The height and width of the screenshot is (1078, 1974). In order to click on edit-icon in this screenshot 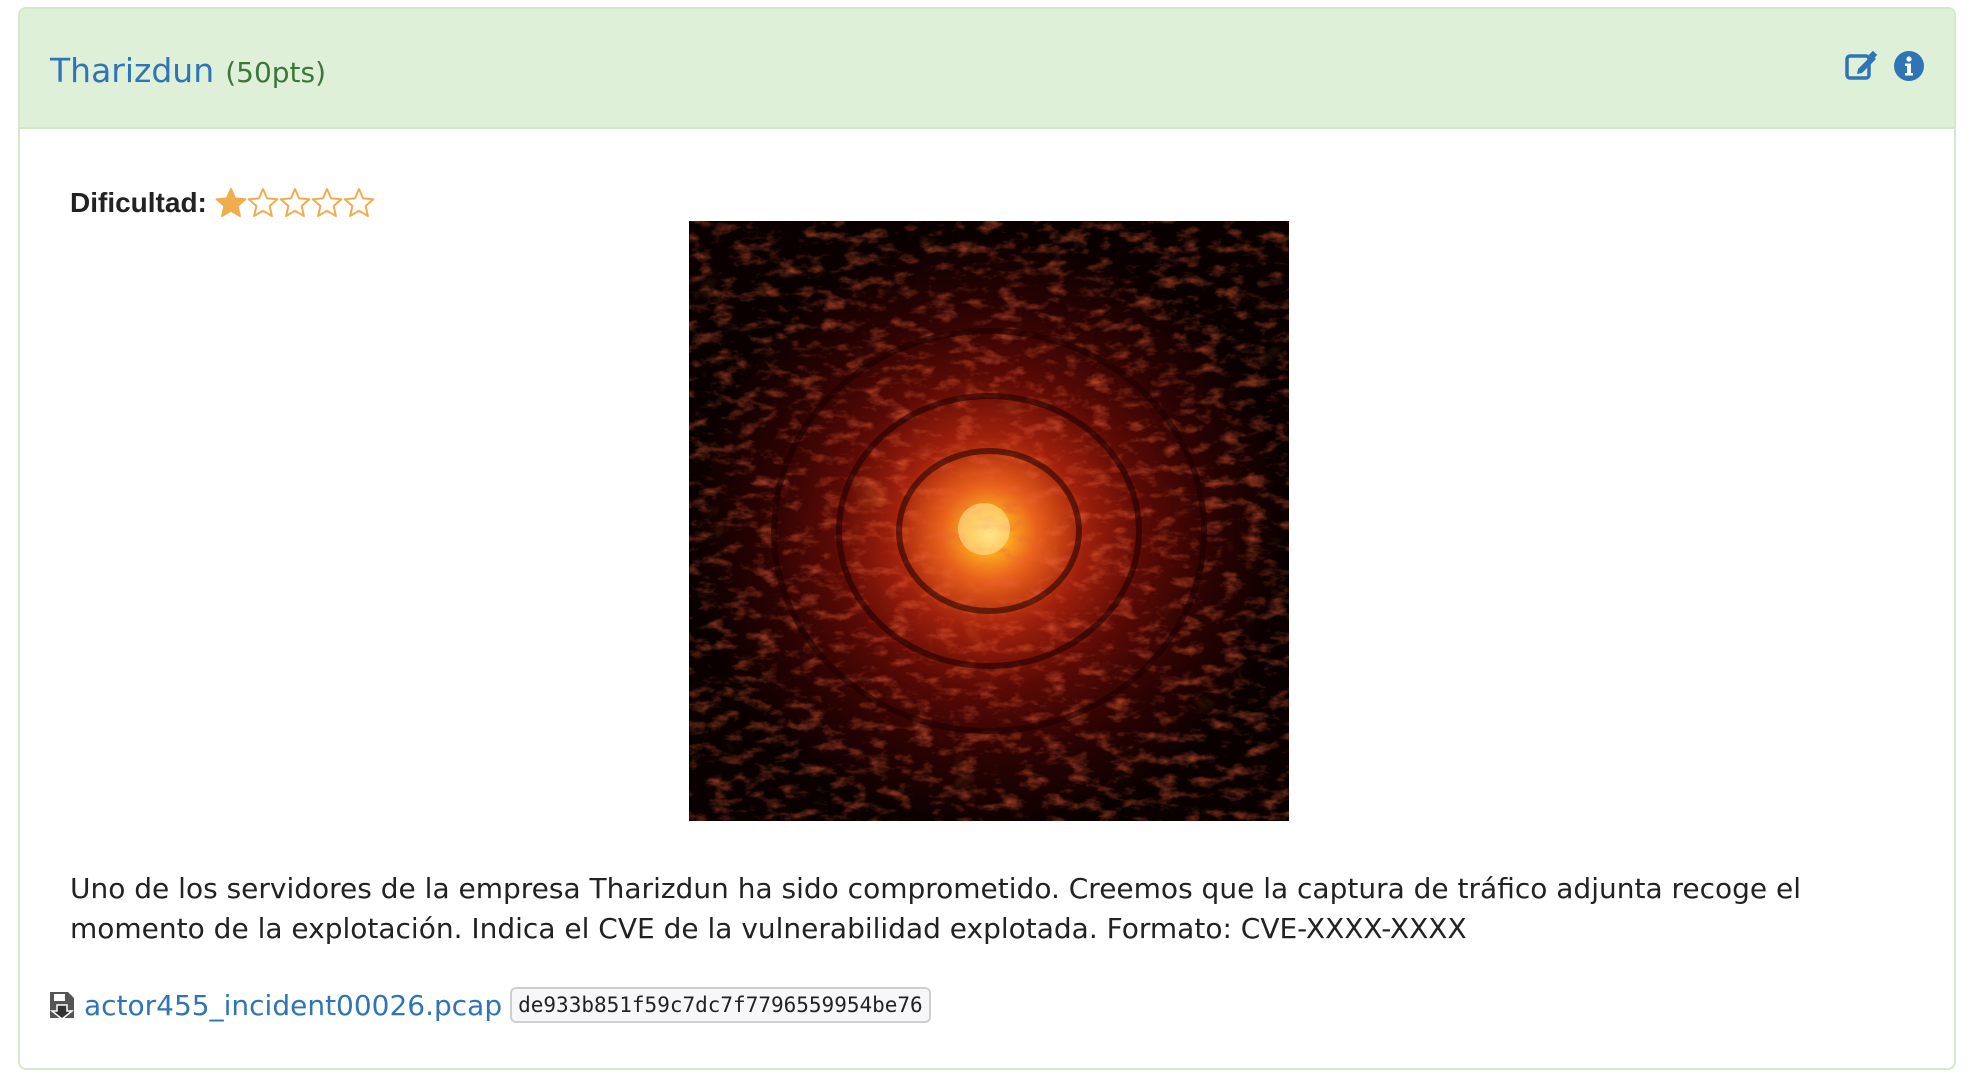, I will do `click(1861, 66)`.